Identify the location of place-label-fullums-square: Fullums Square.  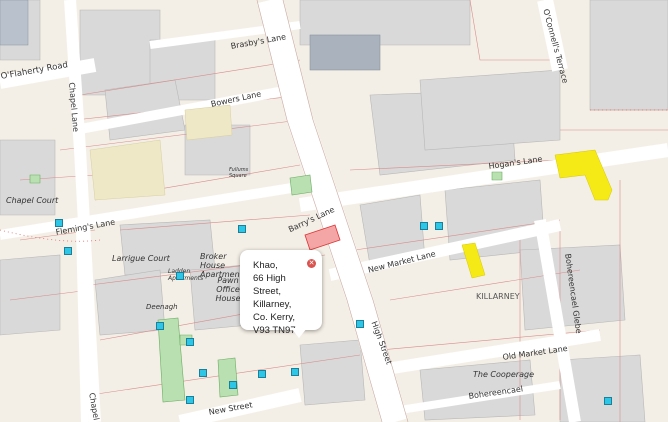
(239, 173).